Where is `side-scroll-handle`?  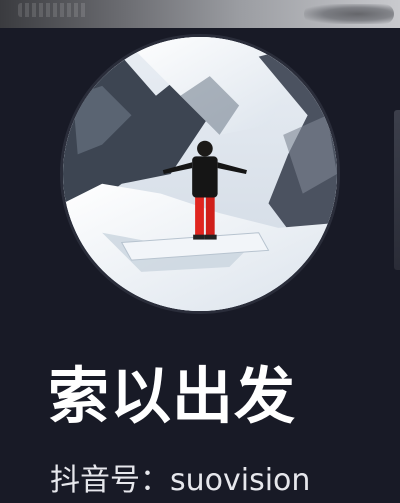 side-scroll-handle is located at coordinates (397, 190).